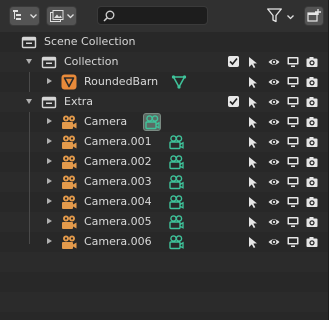 The width and height of the screenshot is (329, 320). Describe the element at coordinates (106, 121) in the screenshot. I see `tree-item-label: Camera` at that location.